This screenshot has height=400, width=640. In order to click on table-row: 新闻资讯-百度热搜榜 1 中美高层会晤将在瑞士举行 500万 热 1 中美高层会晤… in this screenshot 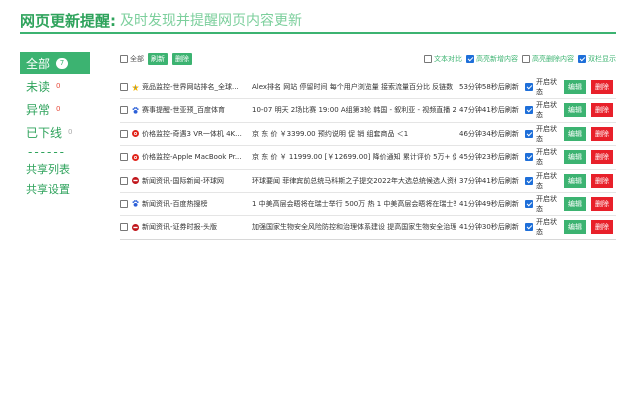, I will do `click(368, 204)`.